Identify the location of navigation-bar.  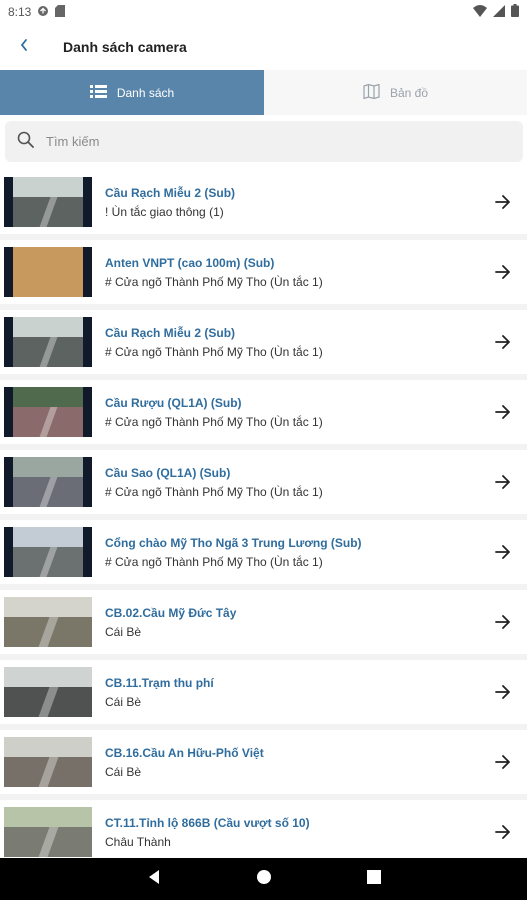
(263, 879).